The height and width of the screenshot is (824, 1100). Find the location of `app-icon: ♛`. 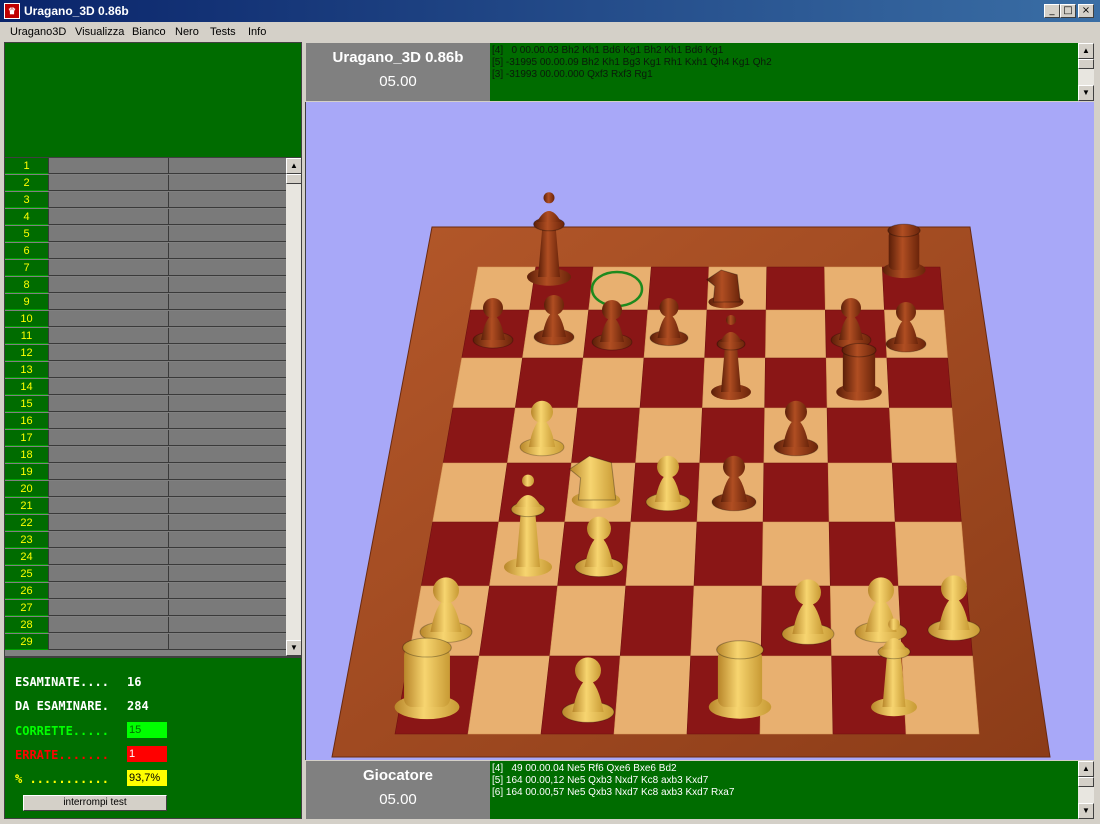

app-icon: ♛ is located at coordinates (12, 11).